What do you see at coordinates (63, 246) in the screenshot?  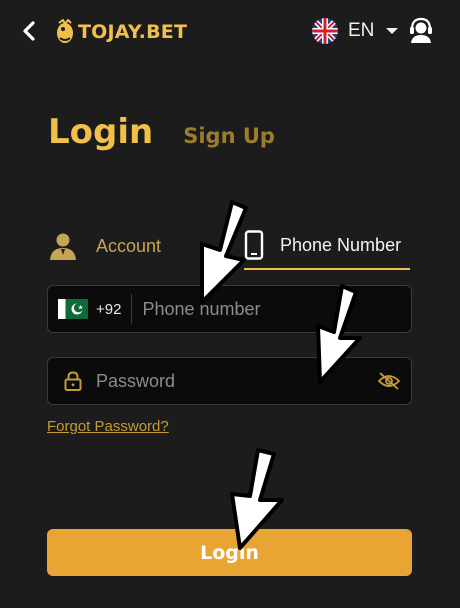 I see `user-icon` at bounding box center [63, 246].